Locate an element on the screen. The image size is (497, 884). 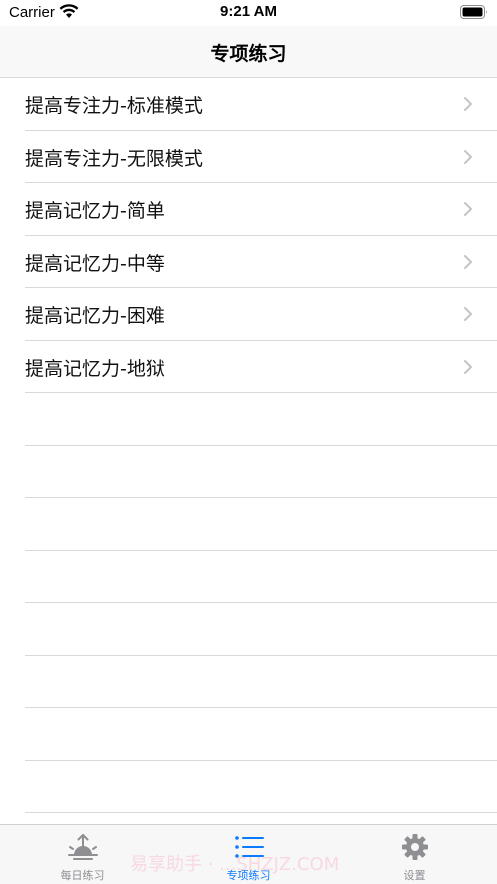
navigation-bar: 专项练习 is located at coordinates (248, 52).